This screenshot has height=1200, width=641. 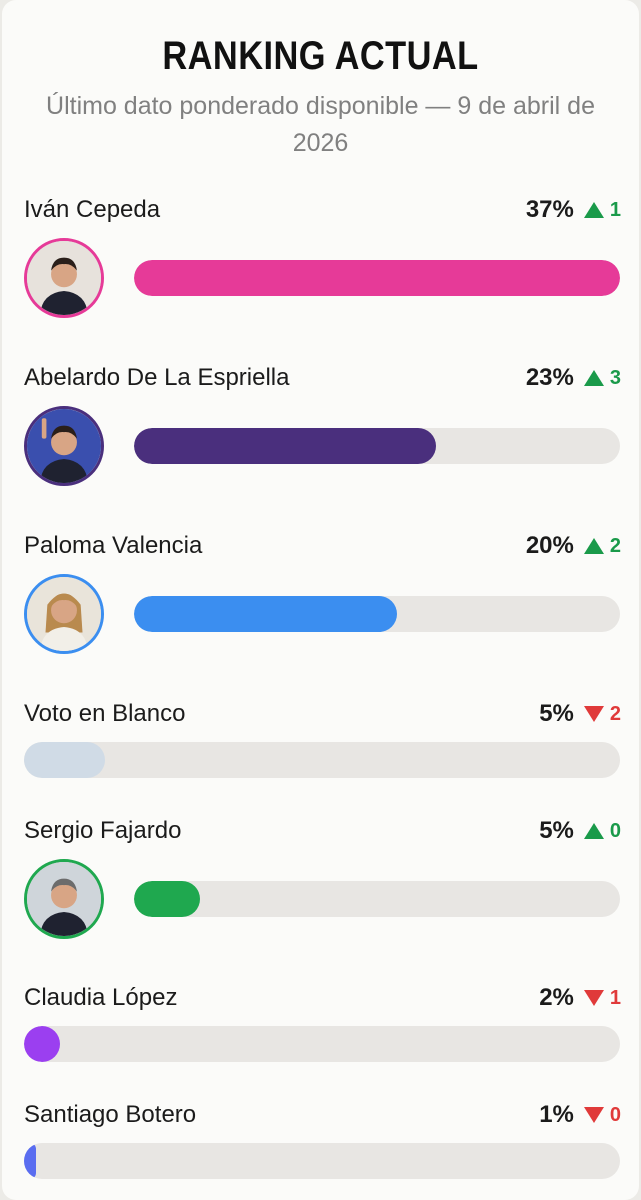 I want to click on percent-label: 2%, so click(x=556, y=997).